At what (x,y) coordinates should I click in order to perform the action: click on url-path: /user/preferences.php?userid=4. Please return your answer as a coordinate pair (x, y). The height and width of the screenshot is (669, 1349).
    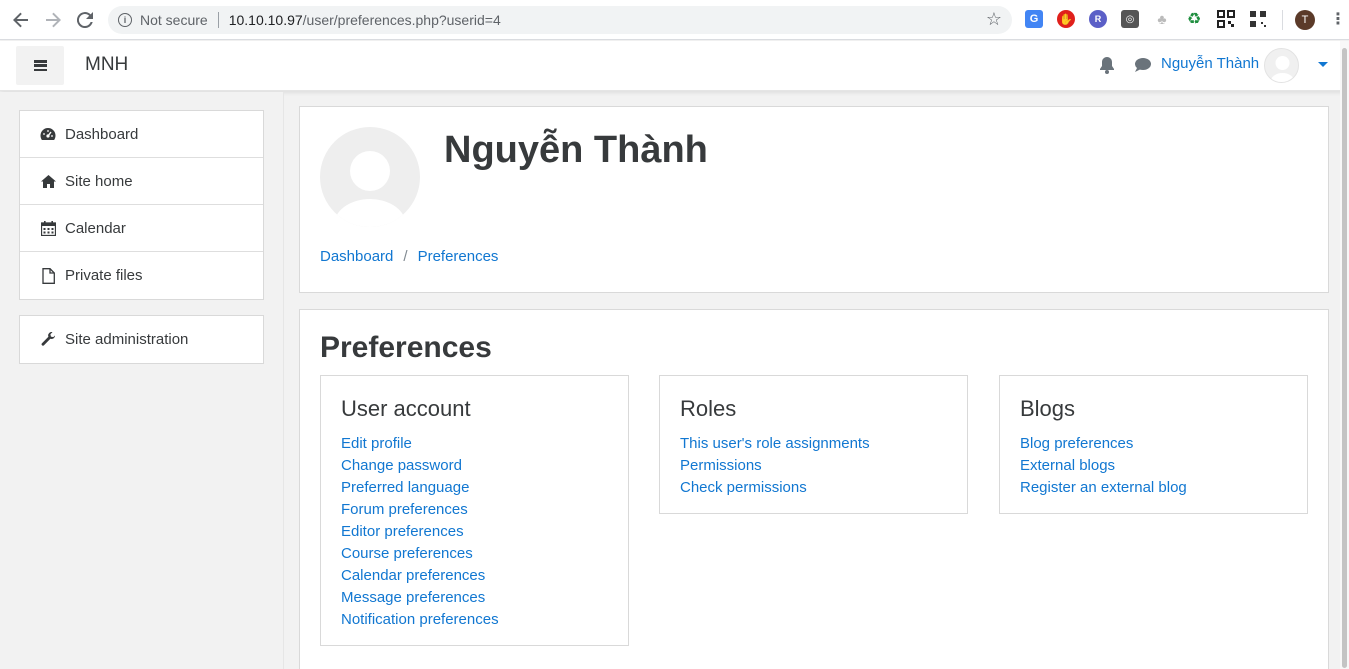
    Looking at the image, I should click on (401, 20).